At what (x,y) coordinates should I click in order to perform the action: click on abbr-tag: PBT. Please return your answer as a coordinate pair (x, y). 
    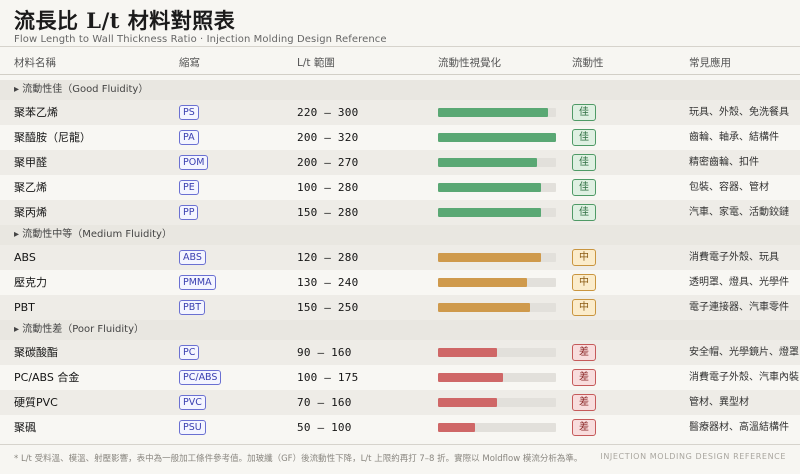
    Looking at the image, I should click on (192, 307).